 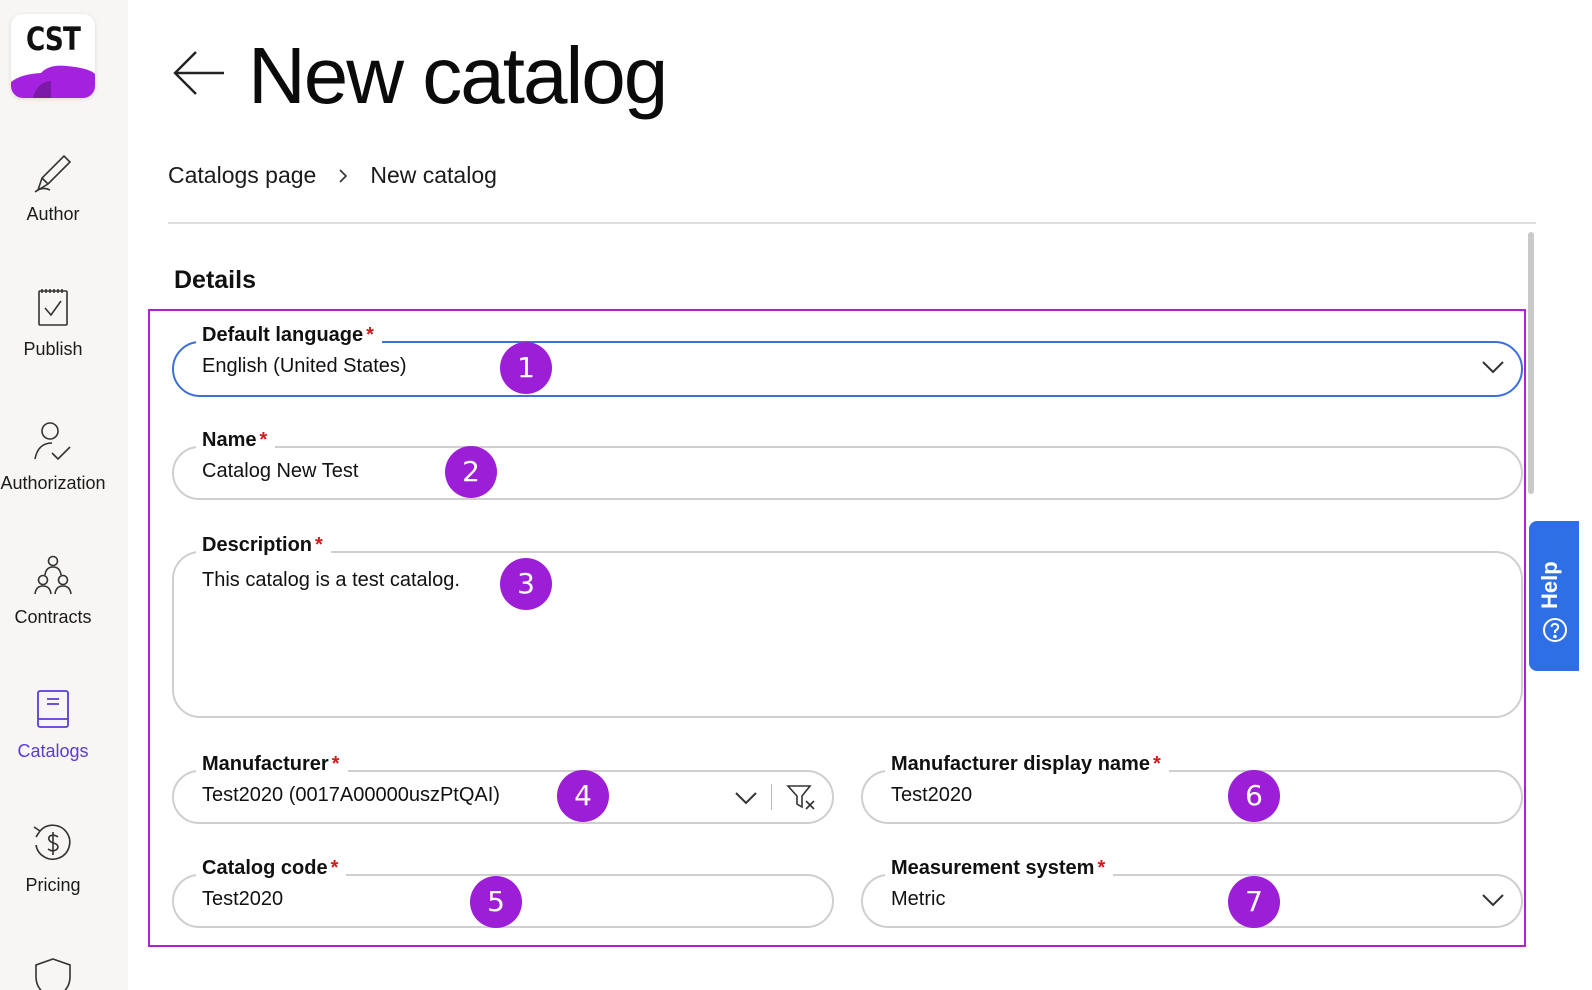 I want to click on field-value: English (United States), so click(x=304, y=366).